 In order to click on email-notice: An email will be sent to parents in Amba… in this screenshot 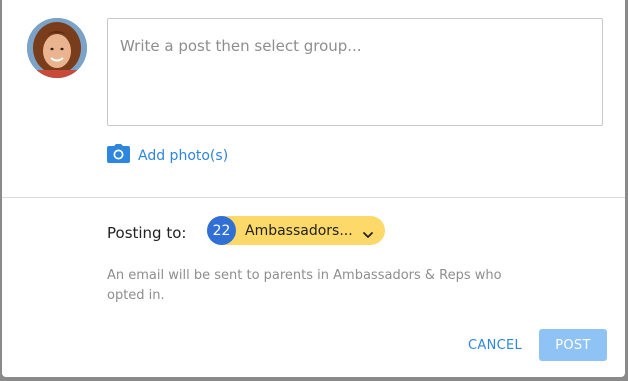, I will do `click(304, 285)`.